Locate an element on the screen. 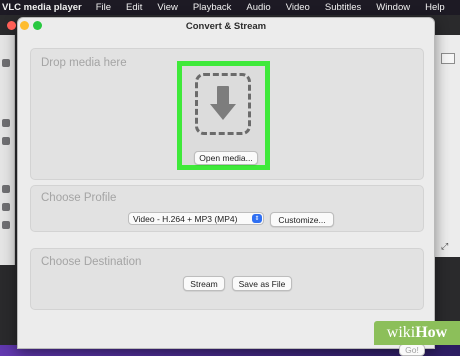  drop-media-heading: Drop media here is located at coordinates (84, 63).